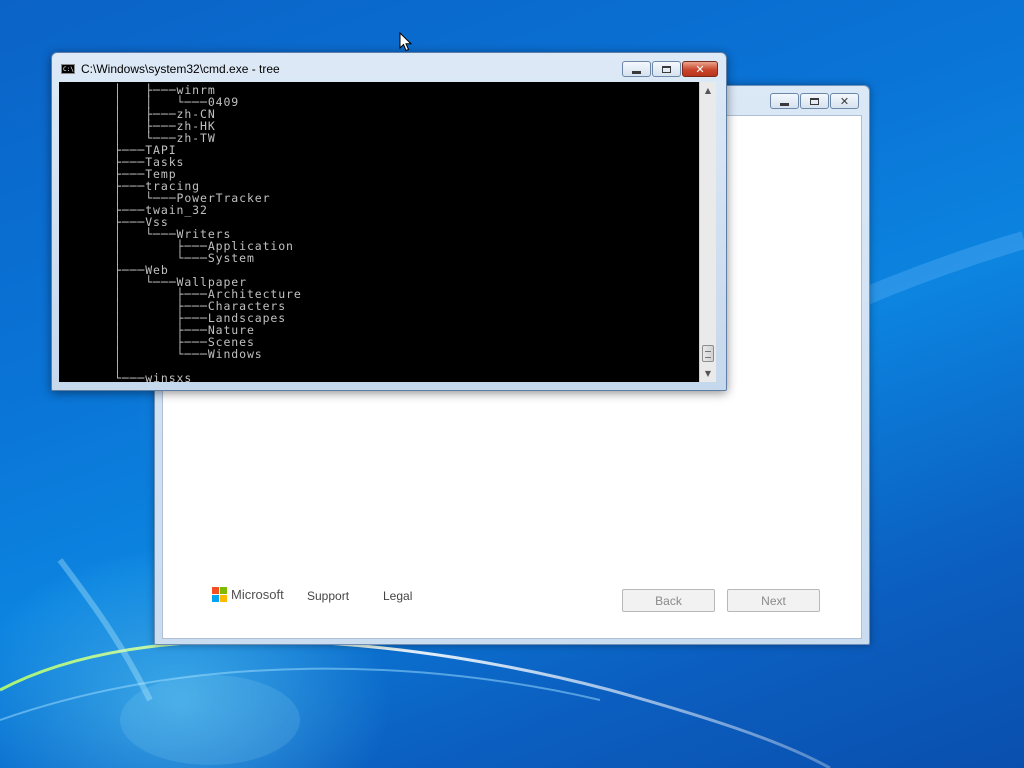 Image resolution: width=1024 pixels, height=768 pixels. I want to click on cmd-maximize-button, so click(666, 69).